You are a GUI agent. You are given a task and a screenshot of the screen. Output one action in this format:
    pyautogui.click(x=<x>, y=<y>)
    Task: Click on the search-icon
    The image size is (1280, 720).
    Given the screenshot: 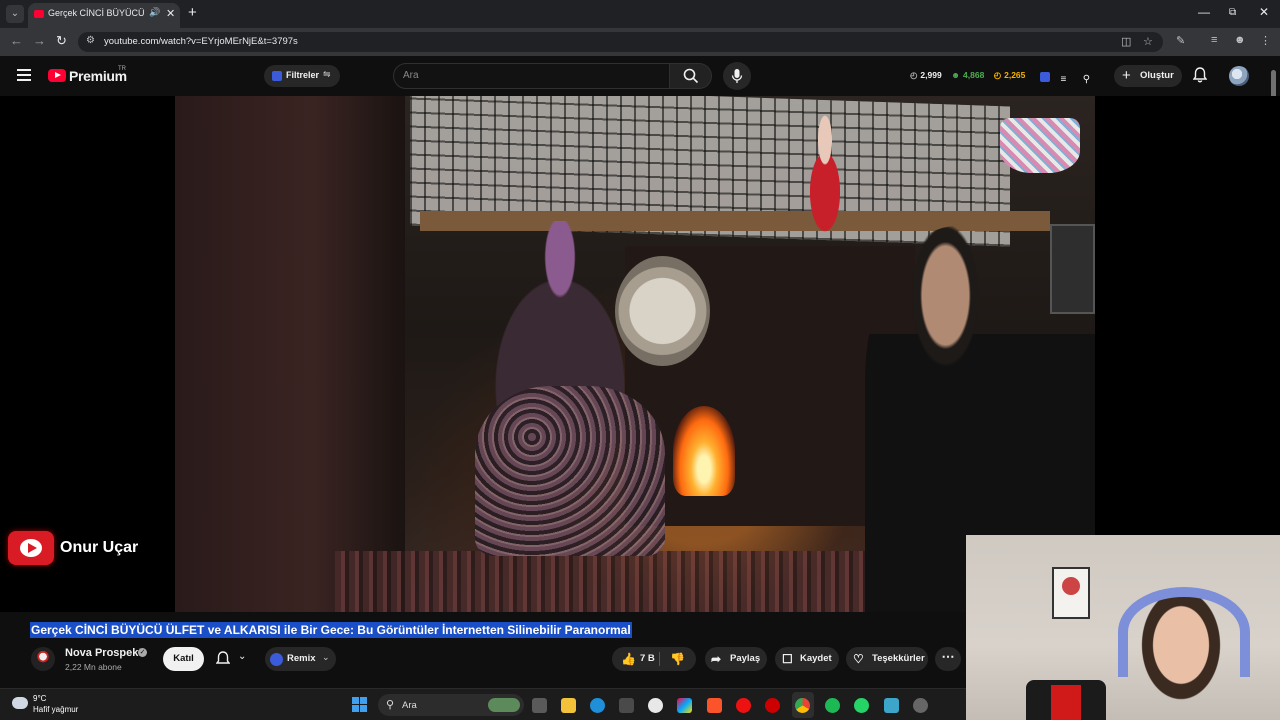 What is the action you would take?
    pyautogui.click(x=691, y=76)
    